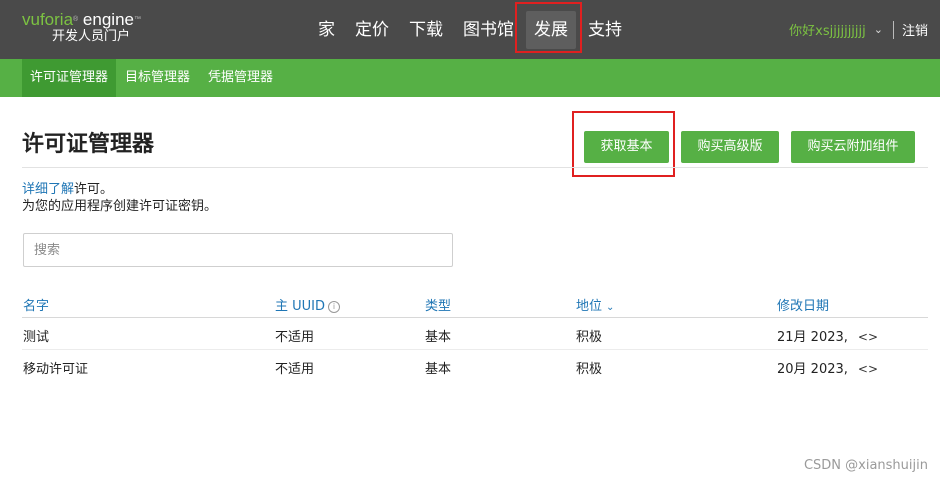  I want to click on search-input, so click(238, 250).